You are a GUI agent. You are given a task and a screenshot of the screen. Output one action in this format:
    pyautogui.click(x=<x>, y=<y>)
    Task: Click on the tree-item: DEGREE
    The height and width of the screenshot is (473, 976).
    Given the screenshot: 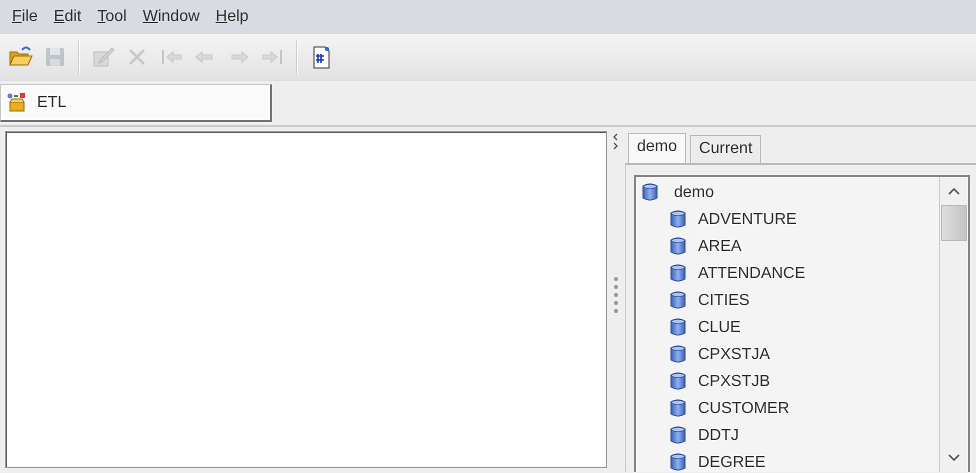 What is the action you would take?
    pyautogui.click(x=804, y=460)
    